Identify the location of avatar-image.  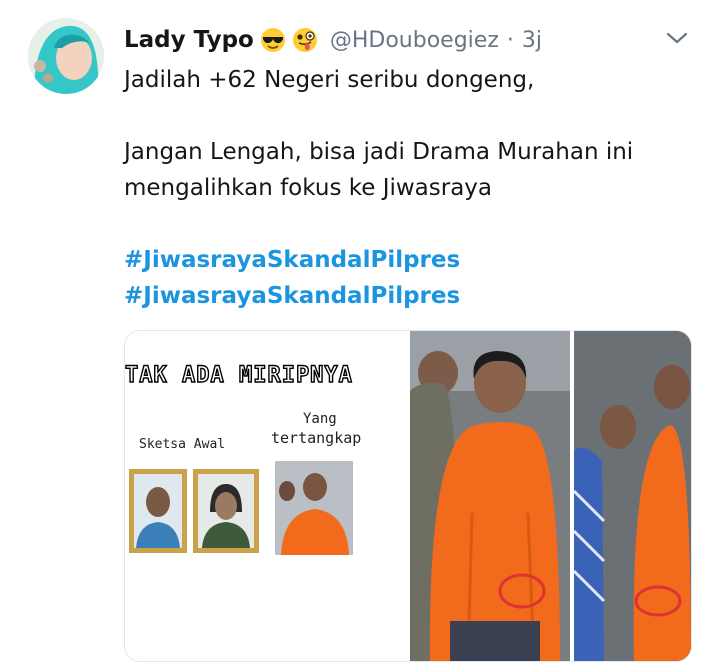
(66, 56).